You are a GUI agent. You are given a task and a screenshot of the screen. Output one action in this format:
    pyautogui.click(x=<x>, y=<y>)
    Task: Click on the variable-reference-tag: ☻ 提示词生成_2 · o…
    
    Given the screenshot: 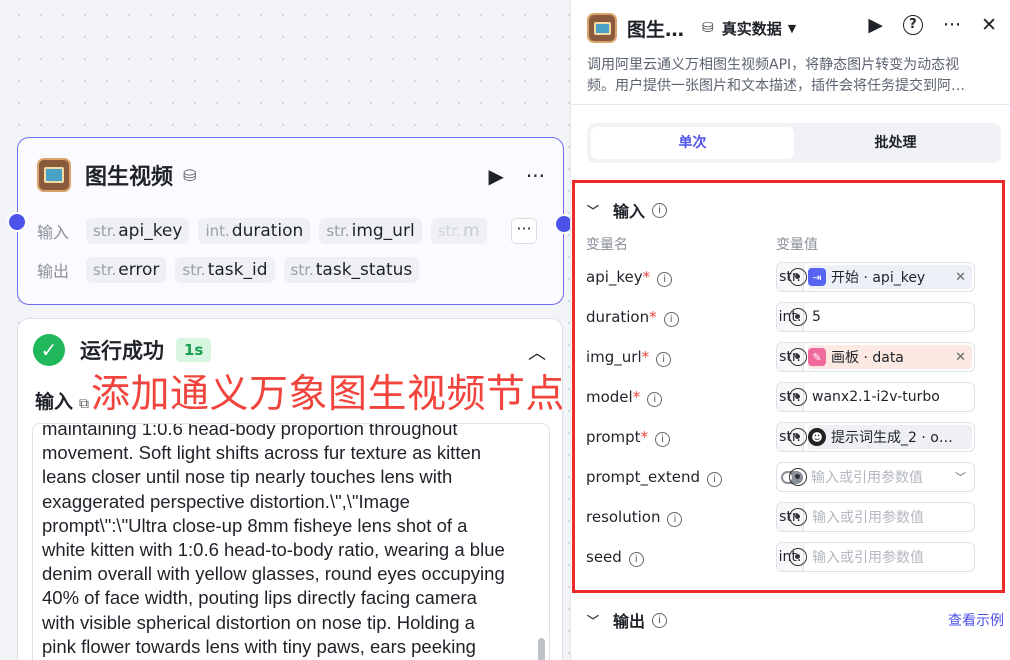 What is the action you would take?
    pyautogui.click(x=890, y=437)
    